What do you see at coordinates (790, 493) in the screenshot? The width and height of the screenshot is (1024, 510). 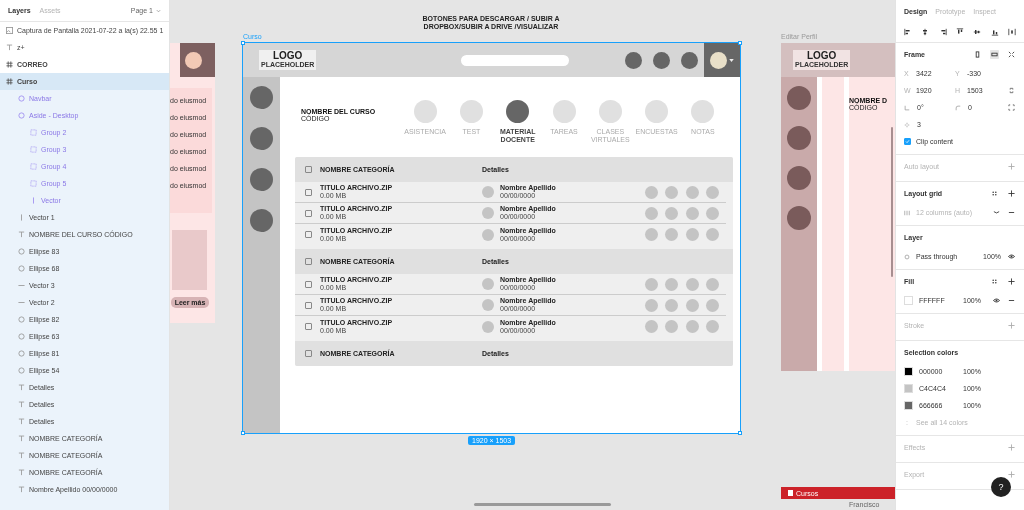 I see `logo-icon` at bounding box center [790, 493].